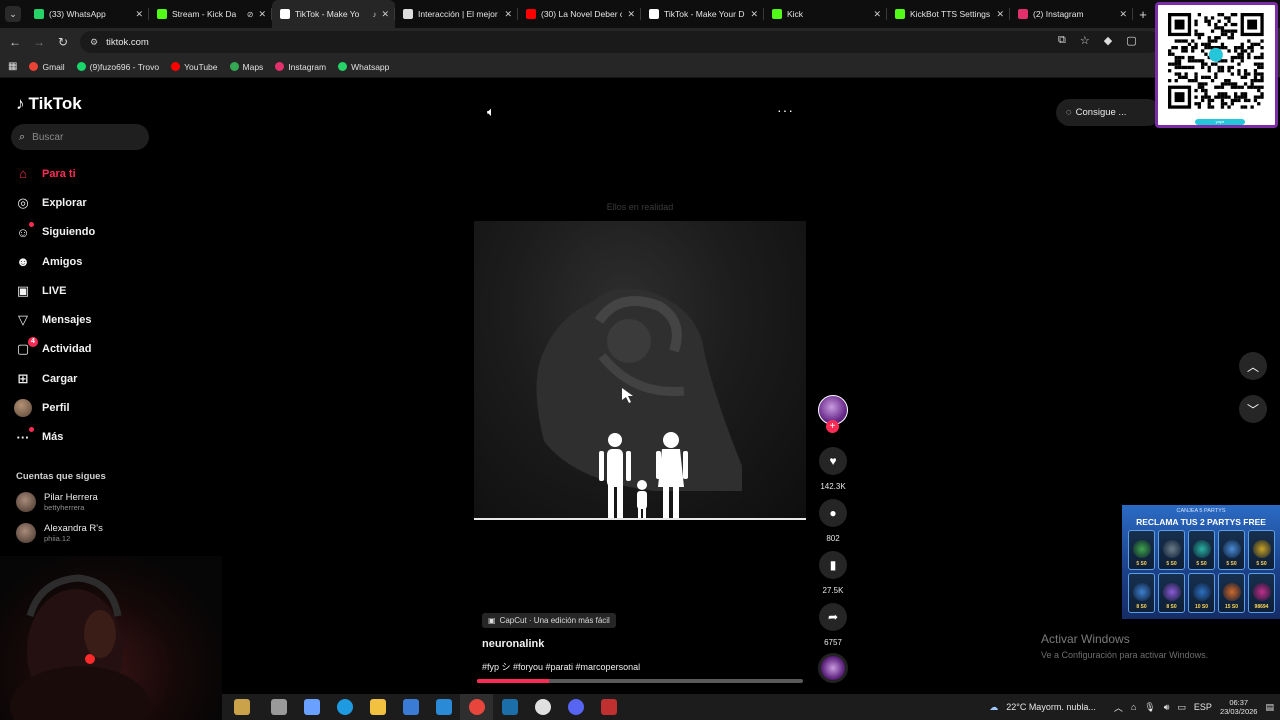  Describe the element at coordinates (94, 232) in the screenshot. I see `sidebar-item-siguiendo: ☺ Siguiendo` at that location.